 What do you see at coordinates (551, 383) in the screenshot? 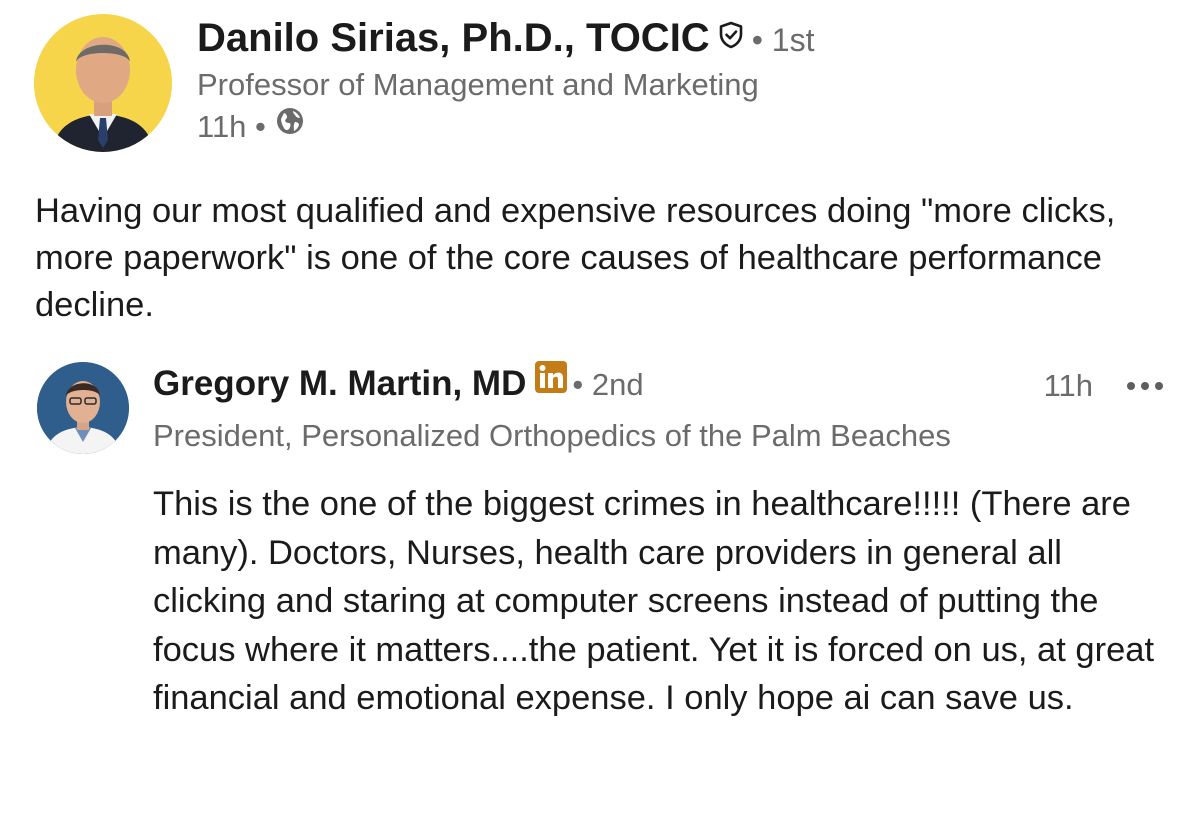
I see `linkedin-icon` at bounding box center [551, 383].